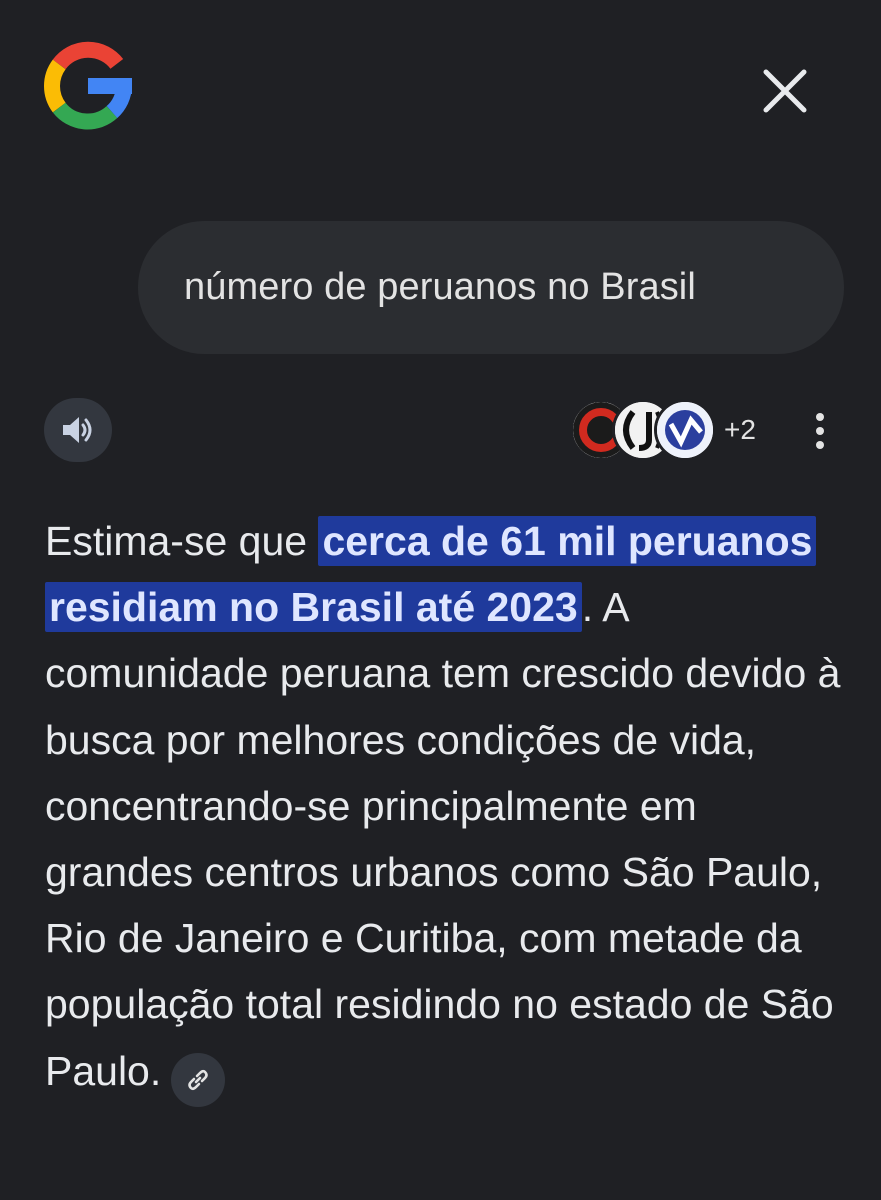 This screenshot has height=1200, width=881. I want to click on speaker-icon, so click(77, 430).